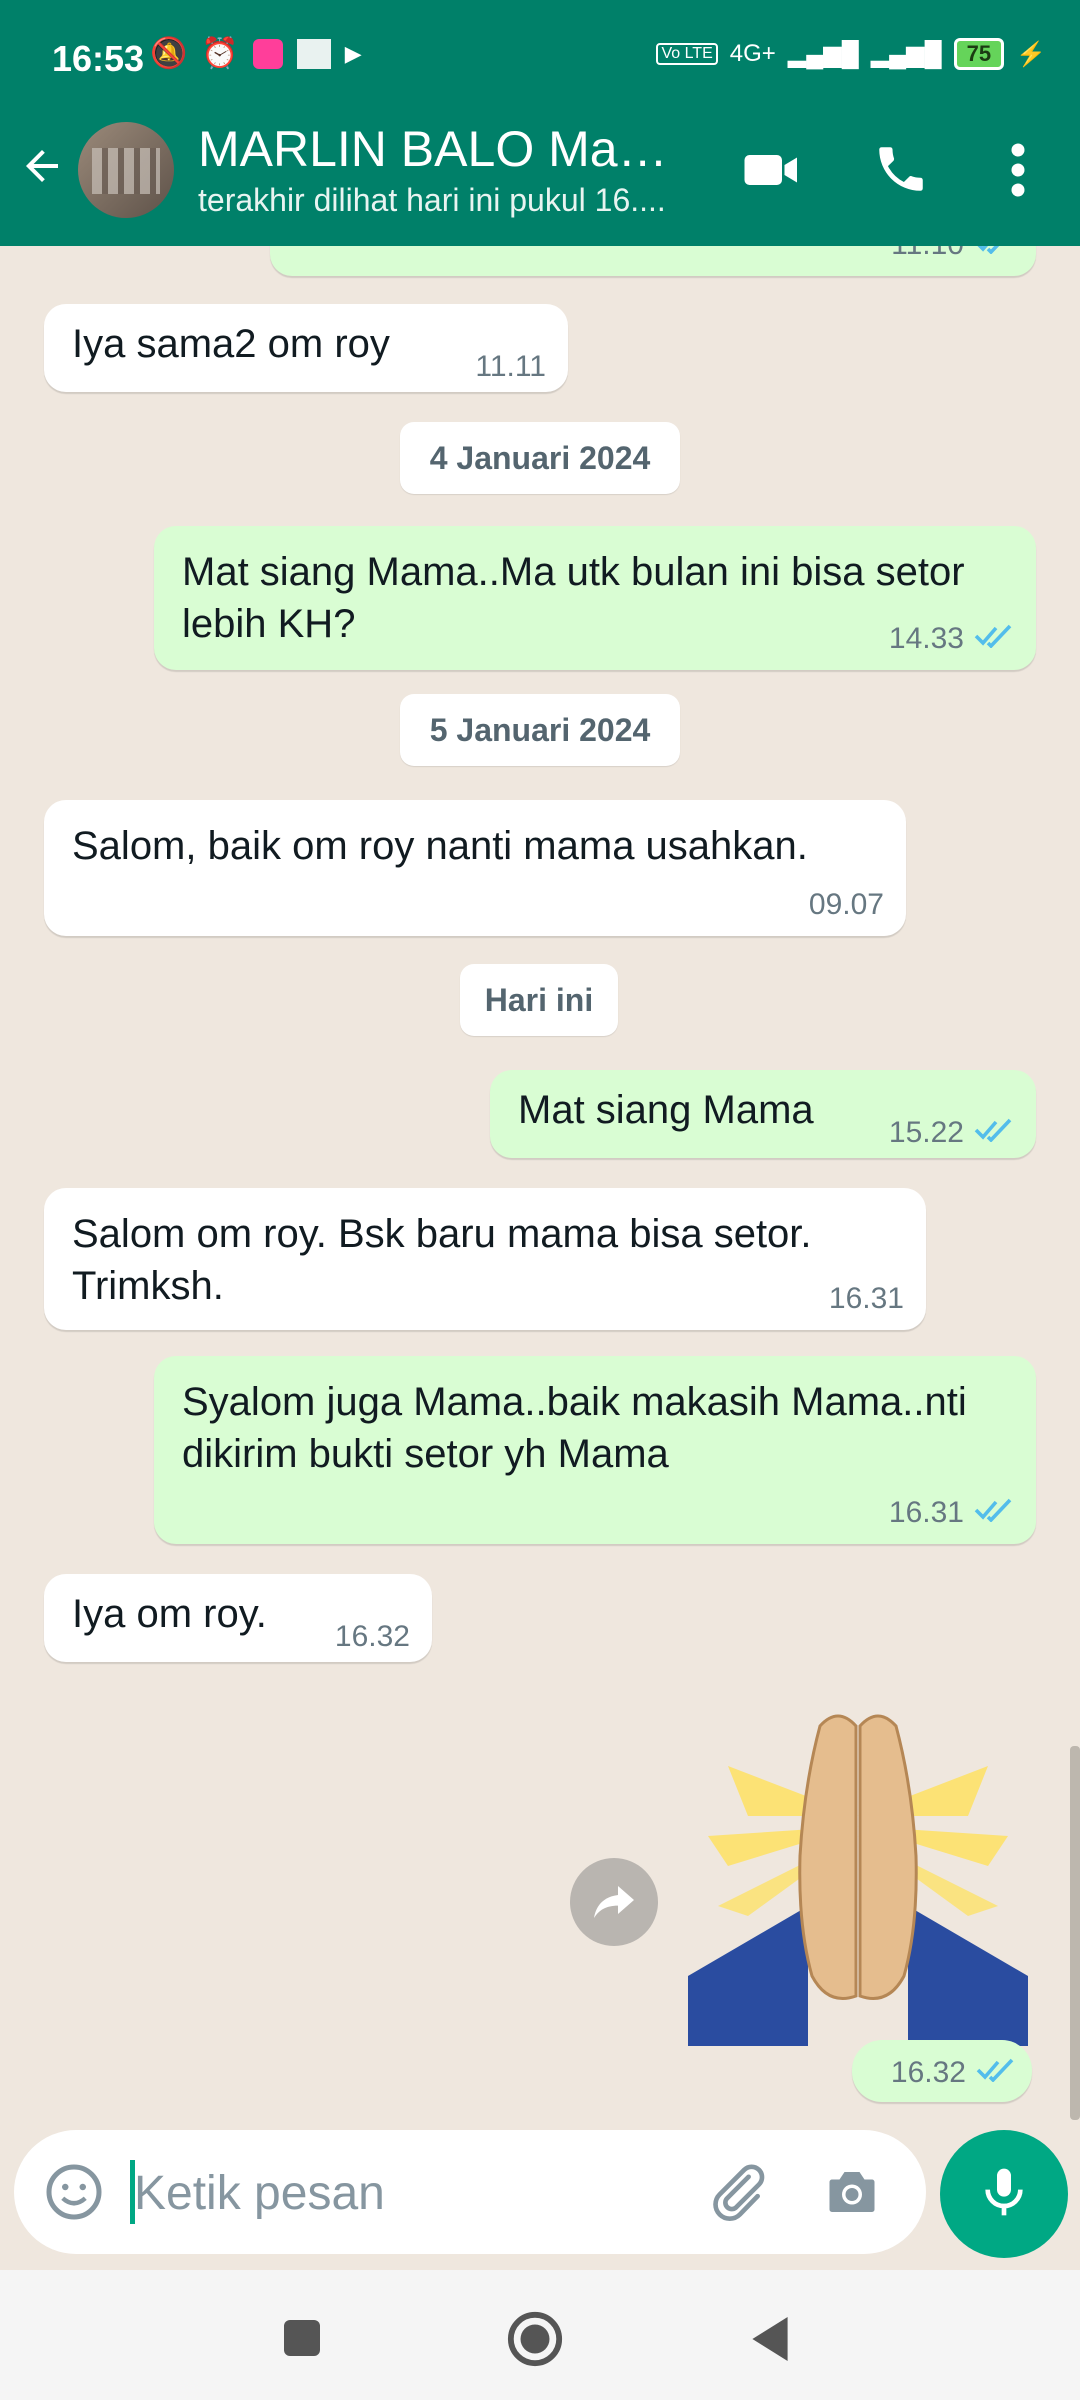  What do you see at coordinates (979, 54) in the screenshot?
I see `battery-indicator: 75` at bounding box center [979, 54].